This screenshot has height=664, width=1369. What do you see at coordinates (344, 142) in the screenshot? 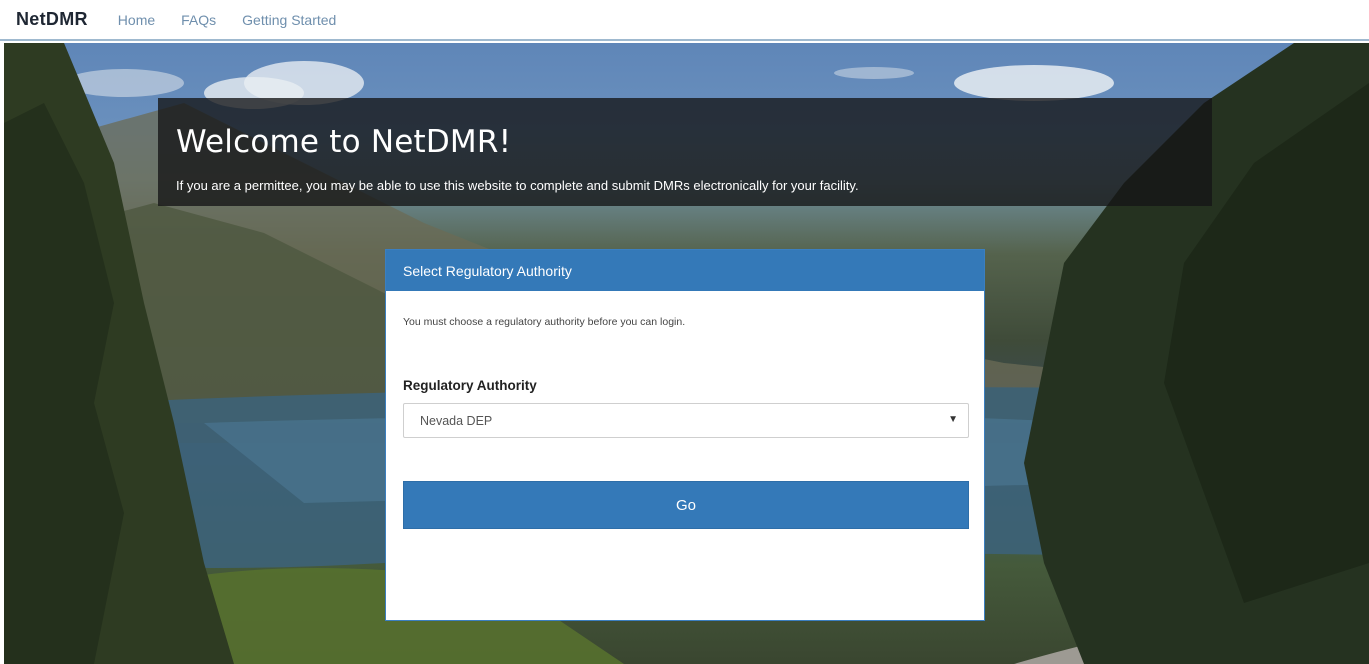
I see `welcome-title: Welcome to NetDMR!` at bounding box center [344, 142].